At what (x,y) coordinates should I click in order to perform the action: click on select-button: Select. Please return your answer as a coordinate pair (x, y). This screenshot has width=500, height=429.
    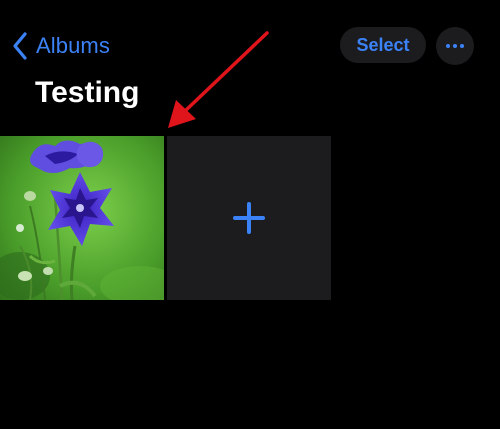
    Looking at the image, I should click on (383, 45).